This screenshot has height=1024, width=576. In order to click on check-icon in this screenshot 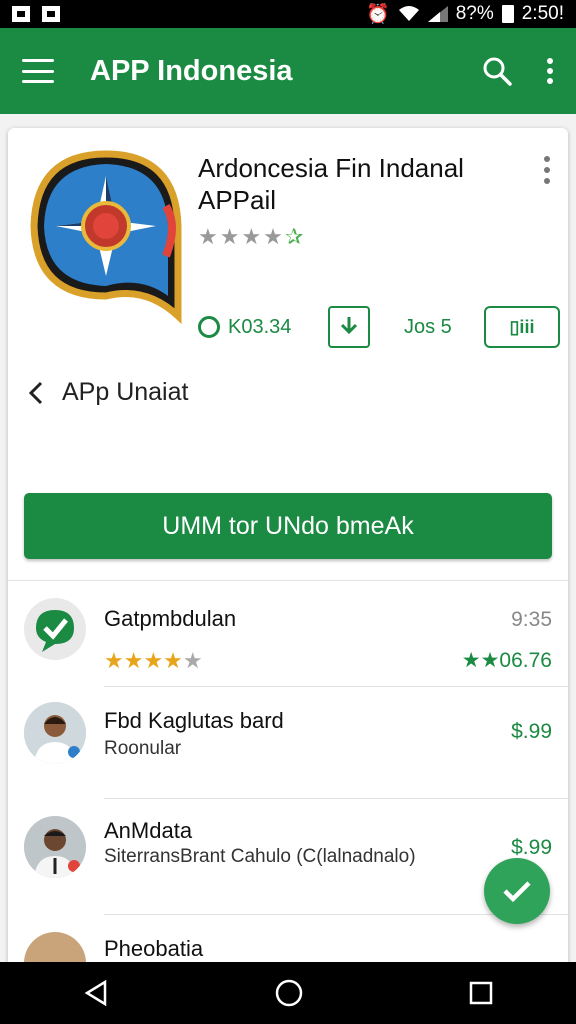, I will do `click(517, 892)`.